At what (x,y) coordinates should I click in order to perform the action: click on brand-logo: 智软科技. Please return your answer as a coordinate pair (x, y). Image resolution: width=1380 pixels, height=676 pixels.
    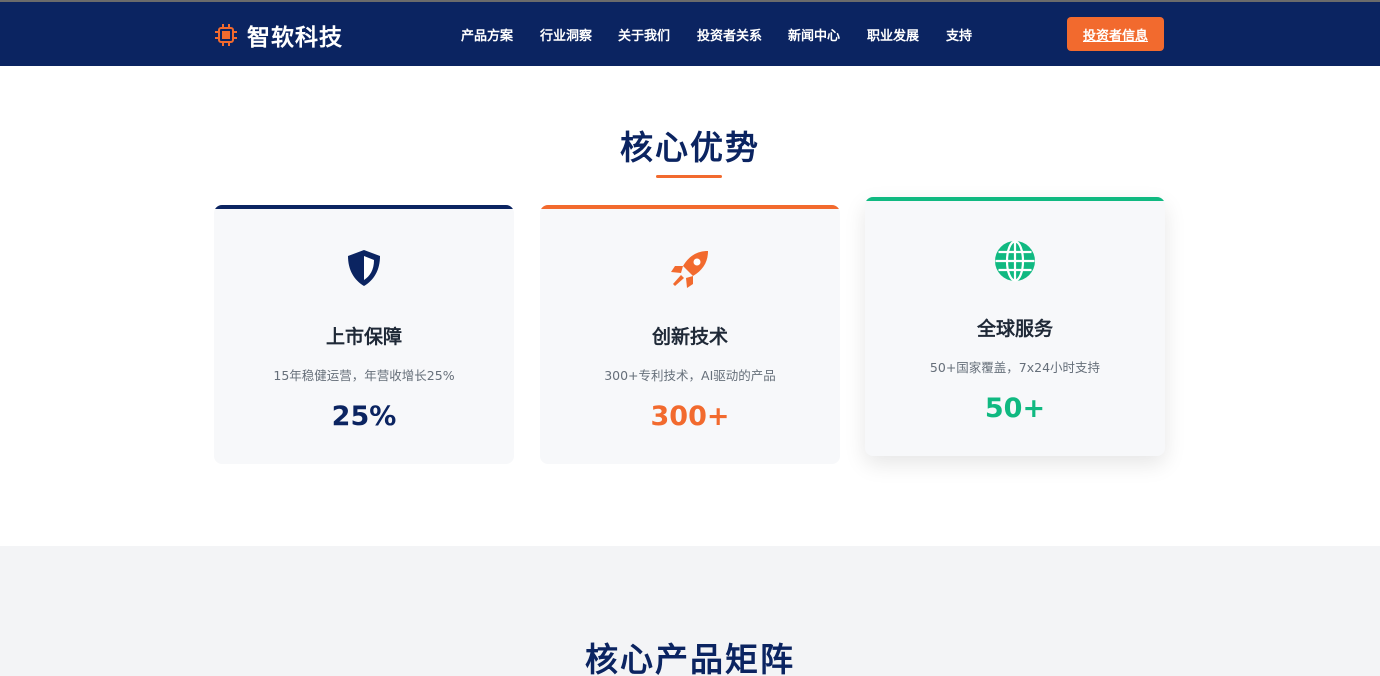
    Looking at the image, I should click on (278, 35).